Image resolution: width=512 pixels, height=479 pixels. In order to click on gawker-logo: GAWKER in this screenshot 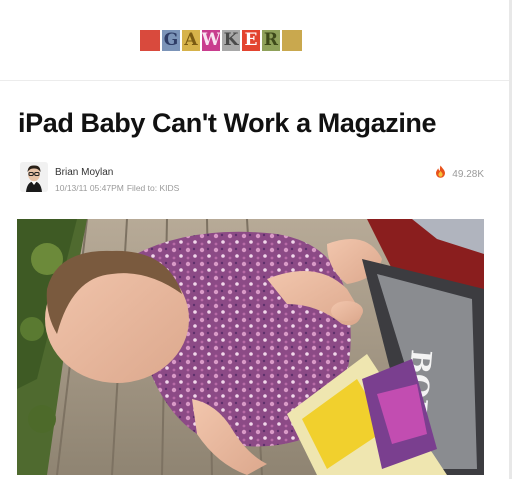, I will do `click(221, 41)`.